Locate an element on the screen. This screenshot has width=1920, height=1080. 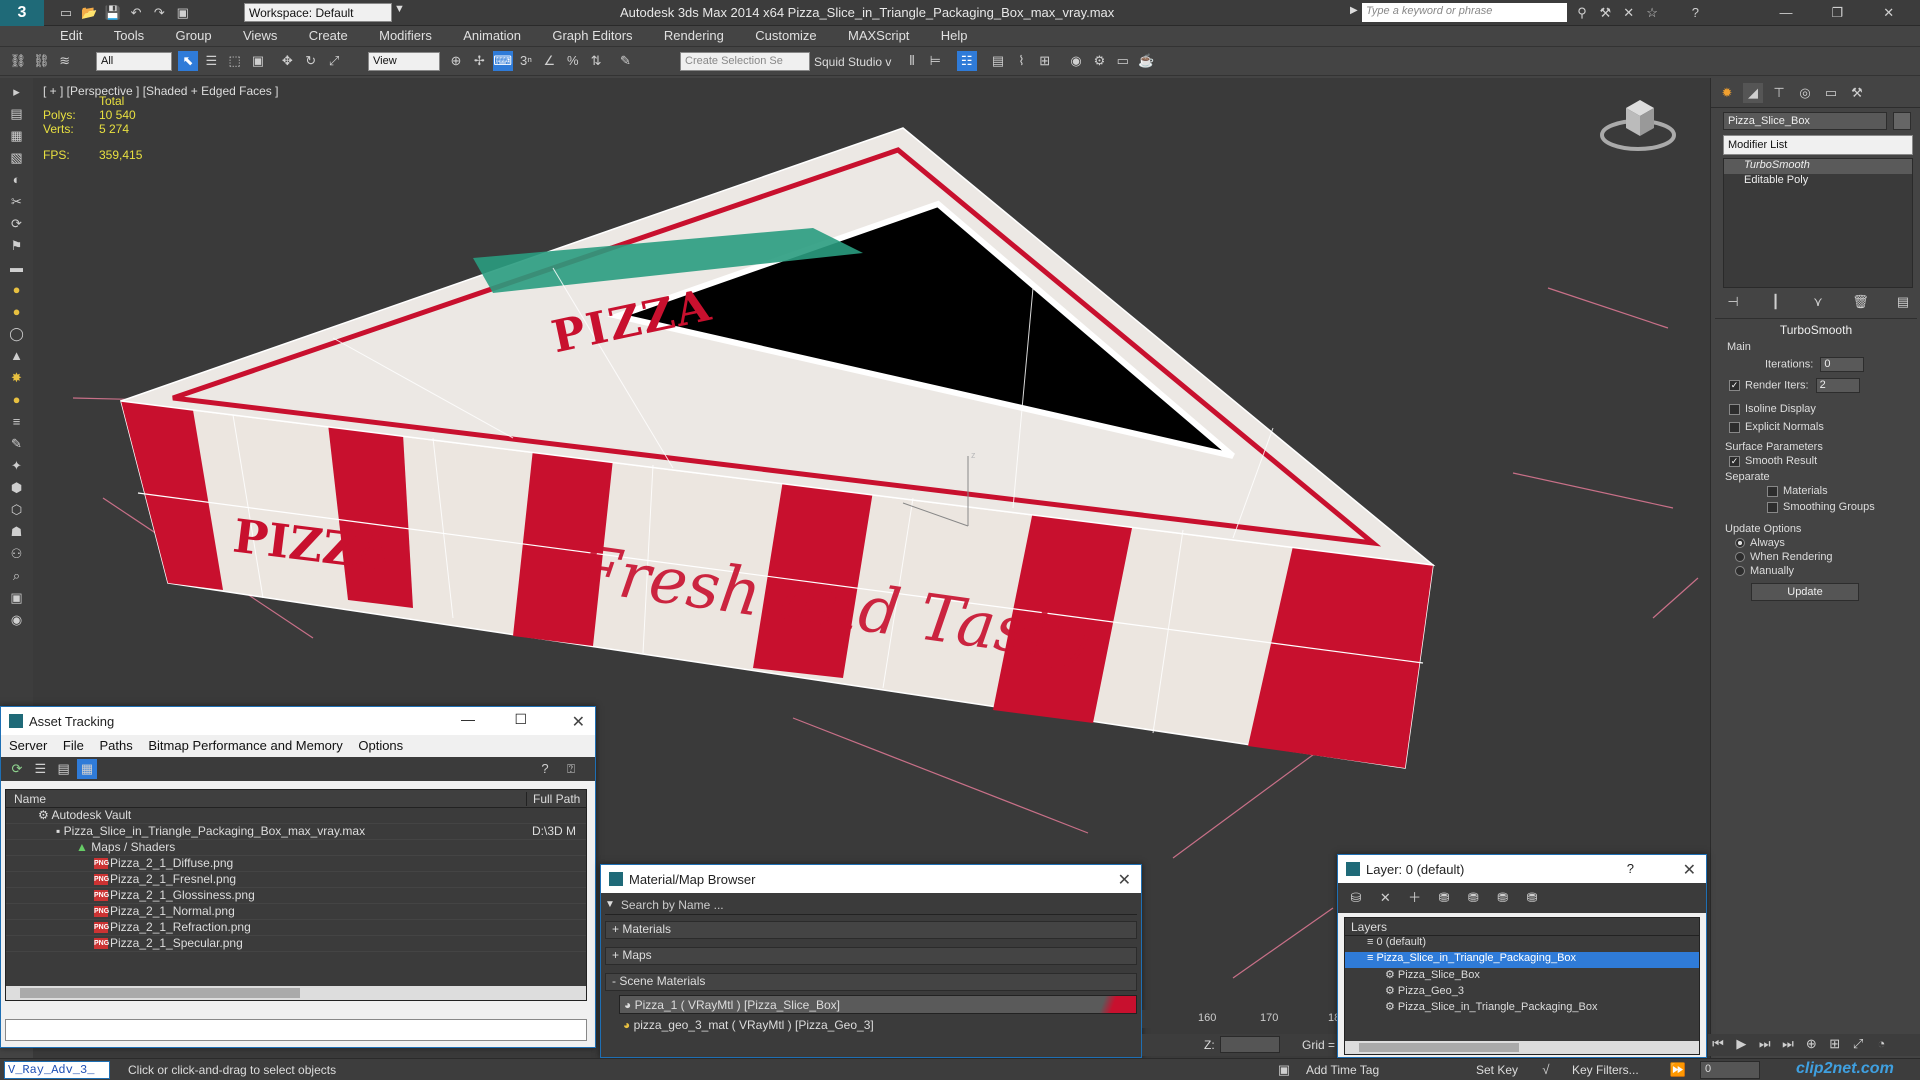
render-iters-checkbox: ✓ is located at coordinates (1734, 385).